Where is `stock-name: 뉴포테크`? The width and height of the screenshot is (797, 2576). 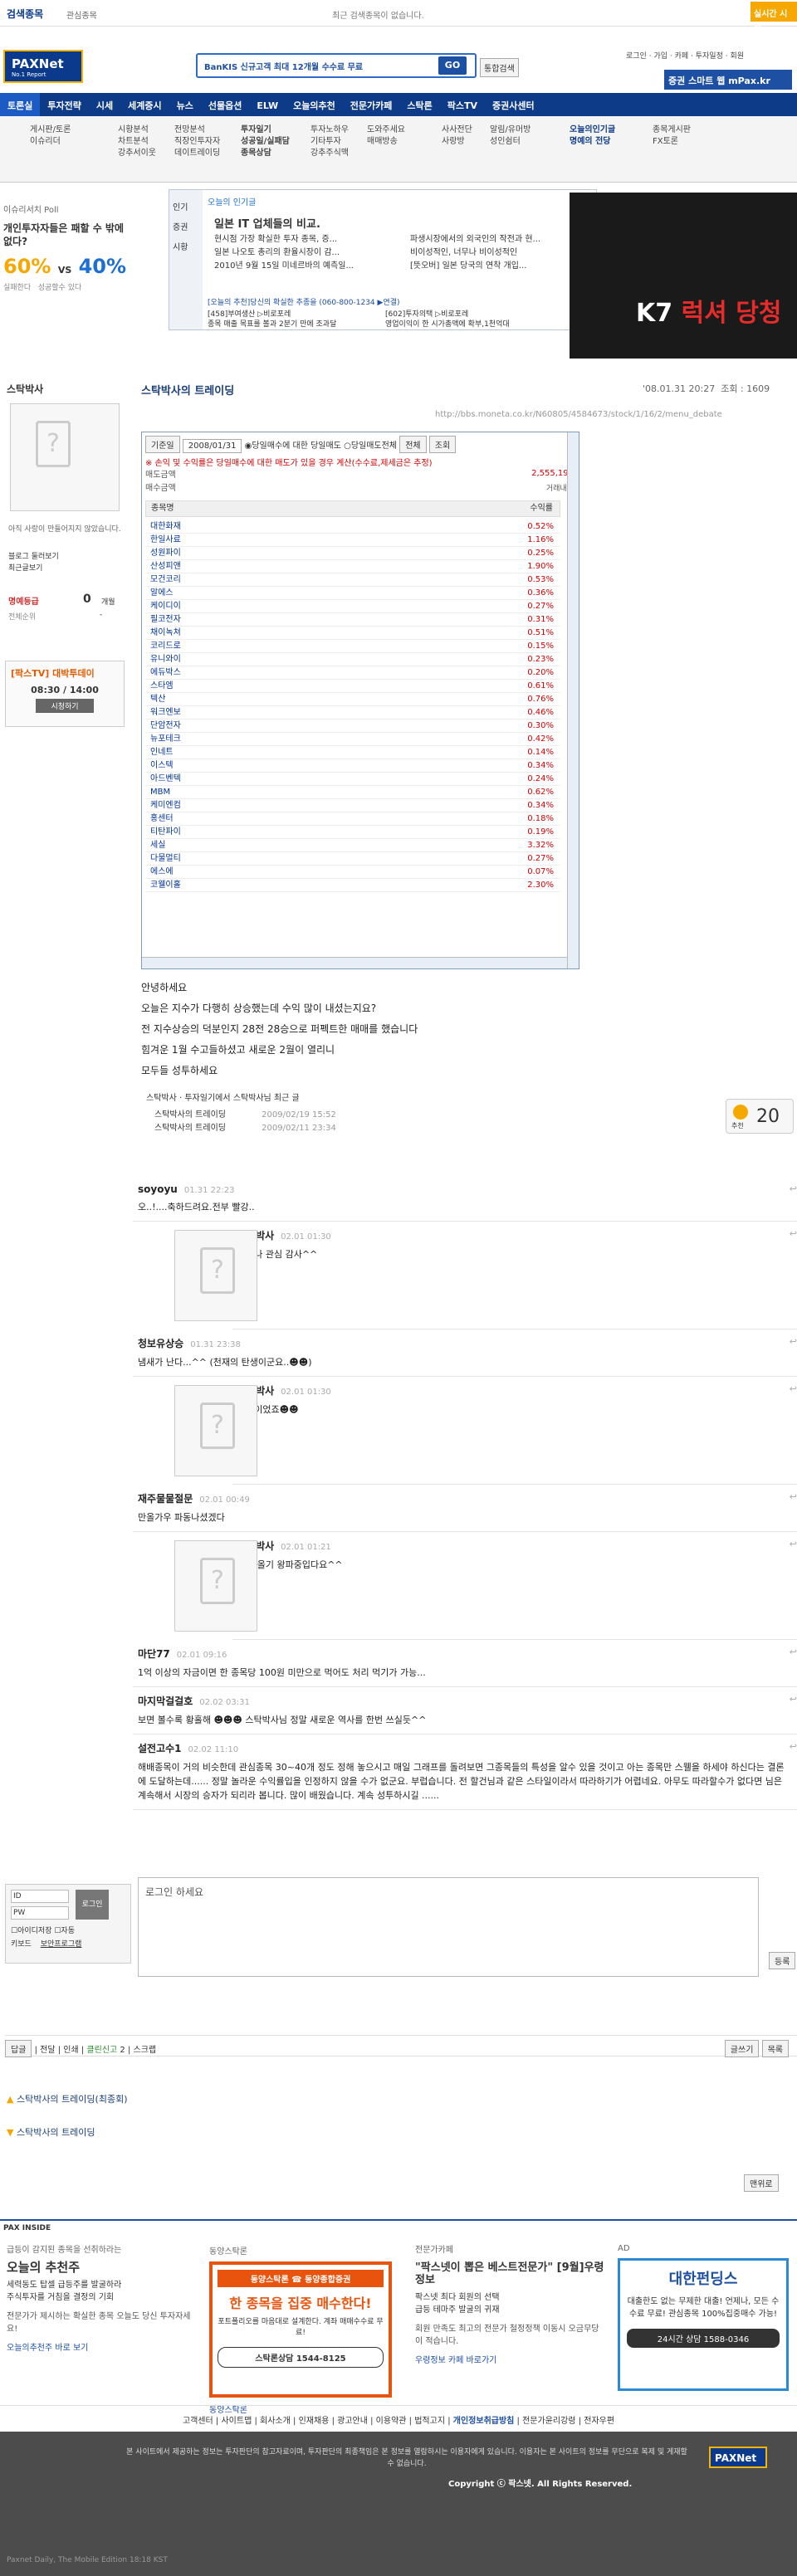
stock-name: 뉴포테크 is located at coordinates (163, 739).